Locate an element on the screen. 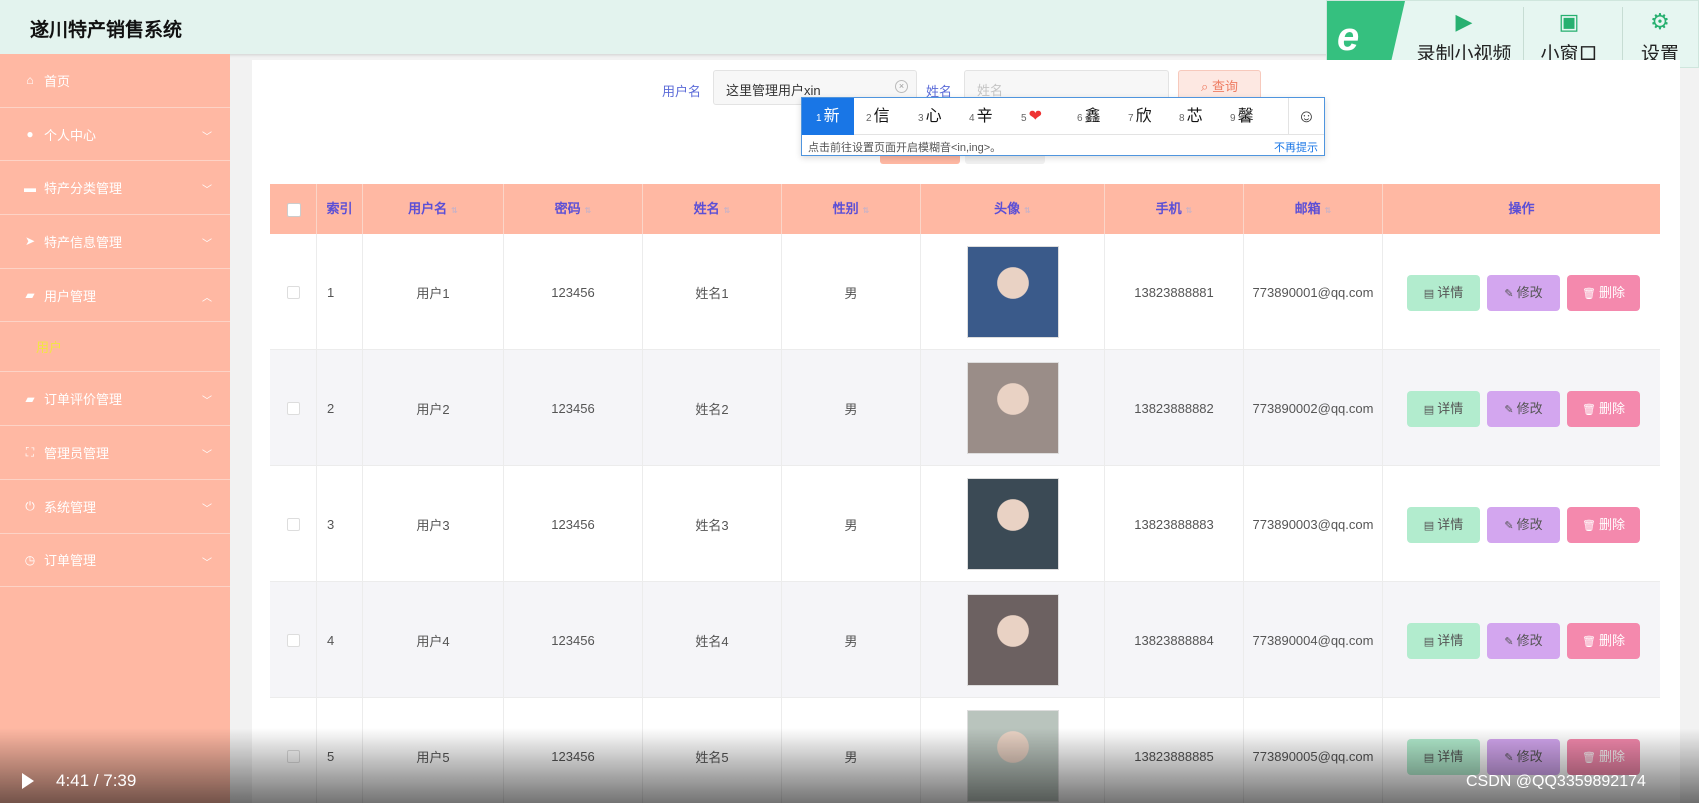 This screenshot has height=803, width=1699. cell-username: 用户2 is located at coordinates (433, 408).